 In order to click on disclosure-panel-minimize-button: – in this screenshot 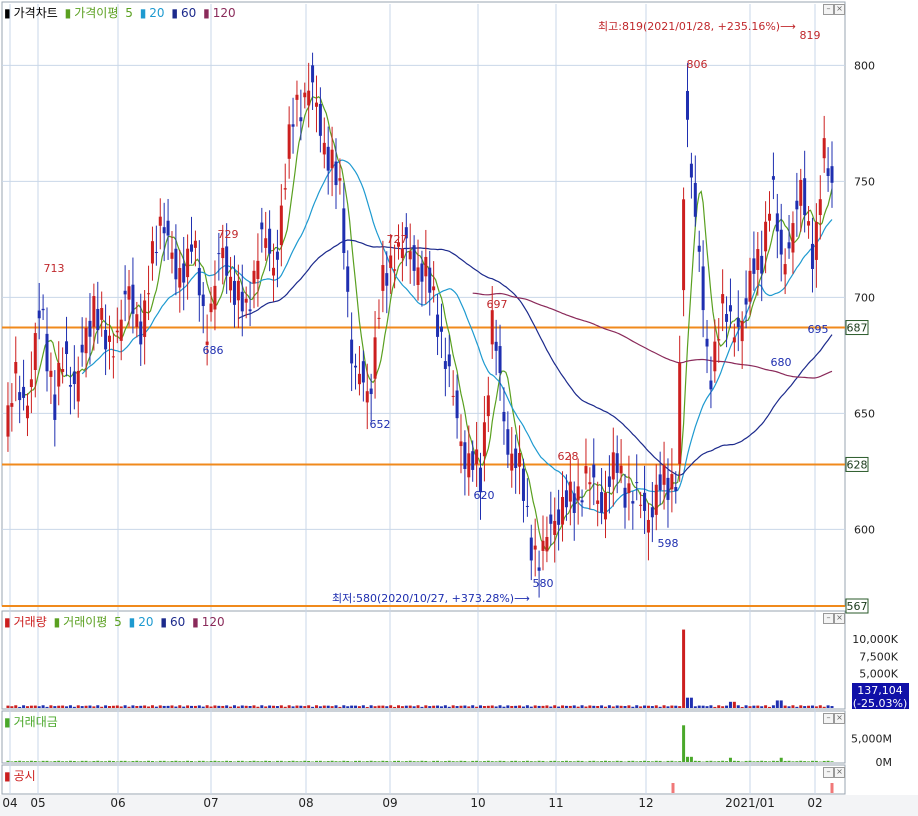, I will do `click(828, 772)`.